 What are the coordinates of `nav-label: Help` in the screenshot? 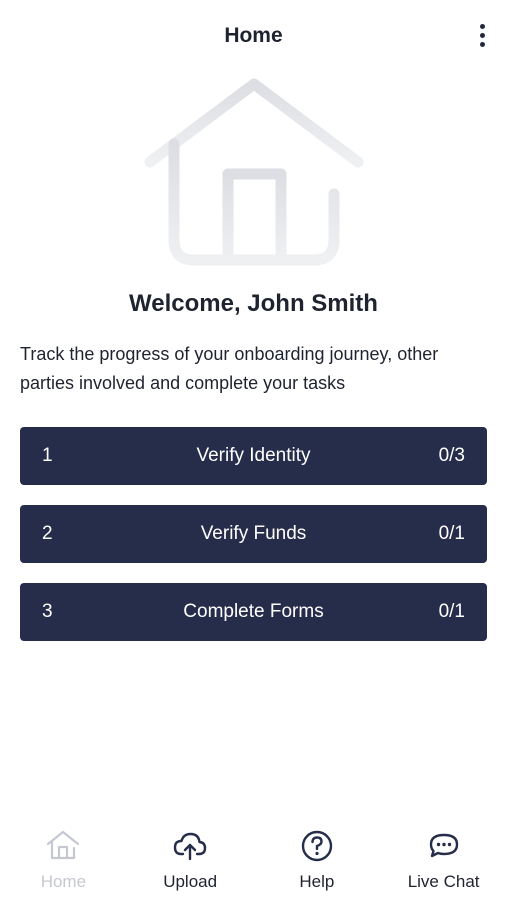 It's located at (317, 881).